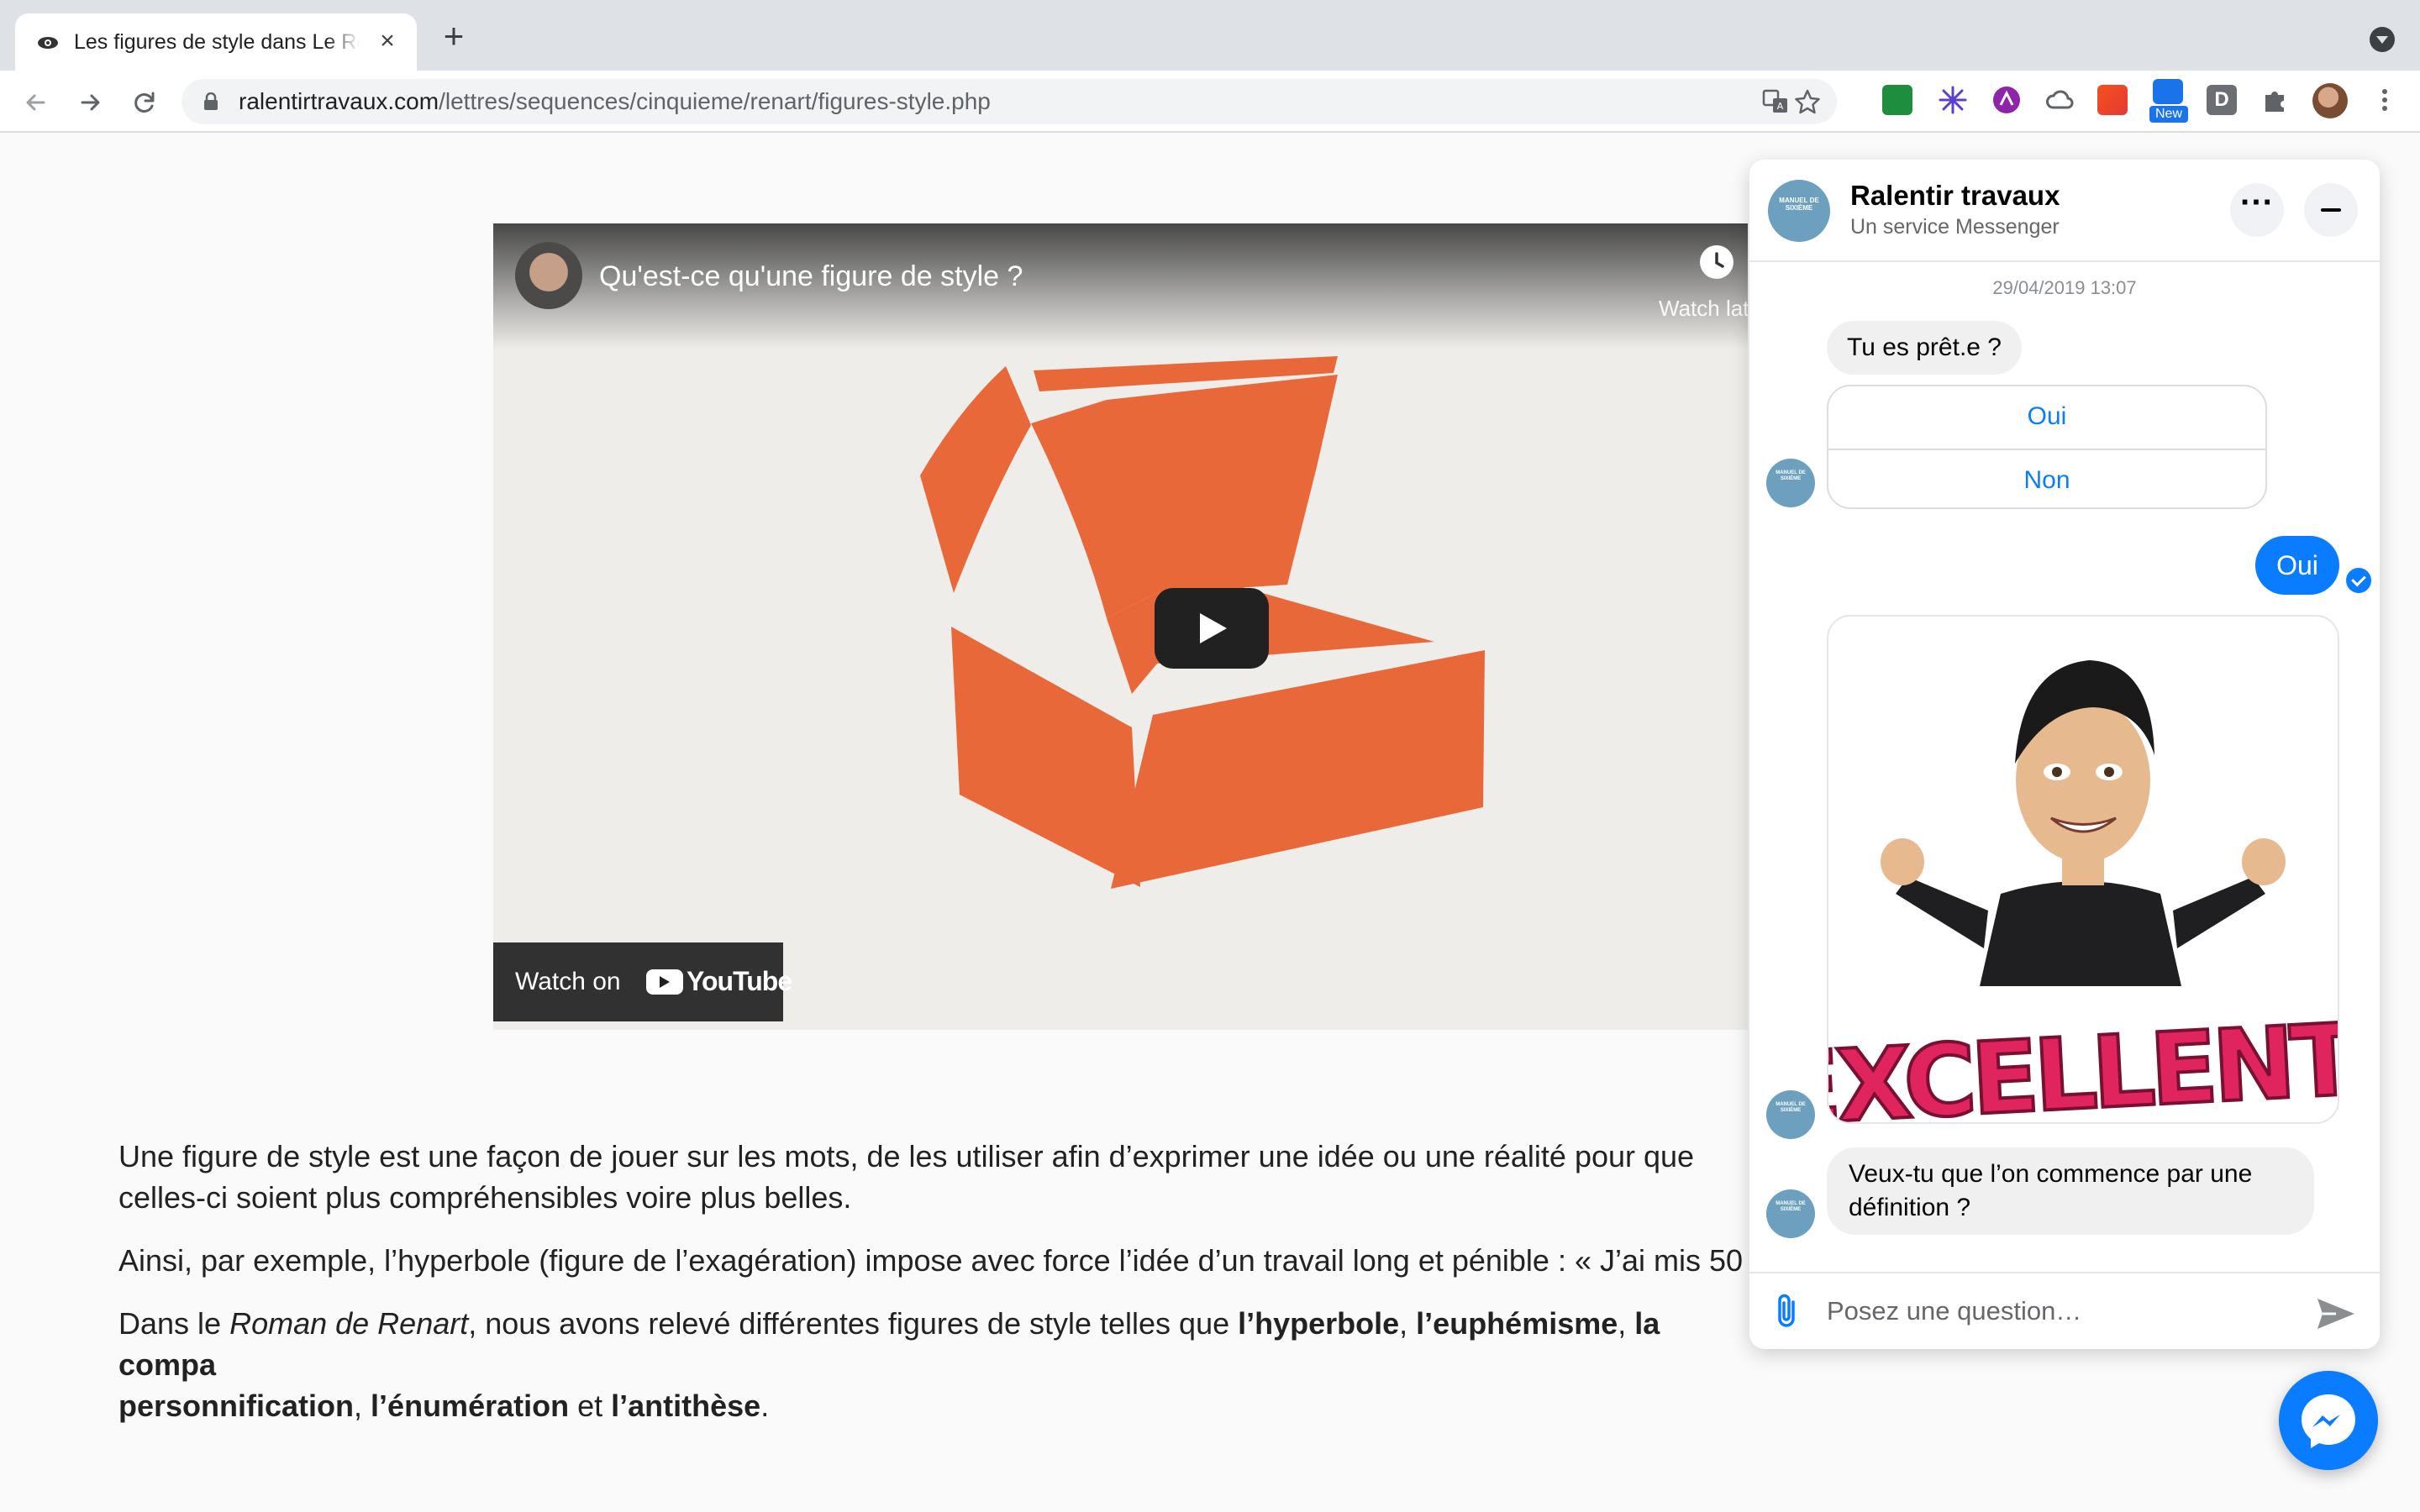 The height and width of the screenshot is (1512, 2420). What do you see at coordinates (590, 1406) in the screenshot?
I see `text: et` at bounding box center [590, 1406].